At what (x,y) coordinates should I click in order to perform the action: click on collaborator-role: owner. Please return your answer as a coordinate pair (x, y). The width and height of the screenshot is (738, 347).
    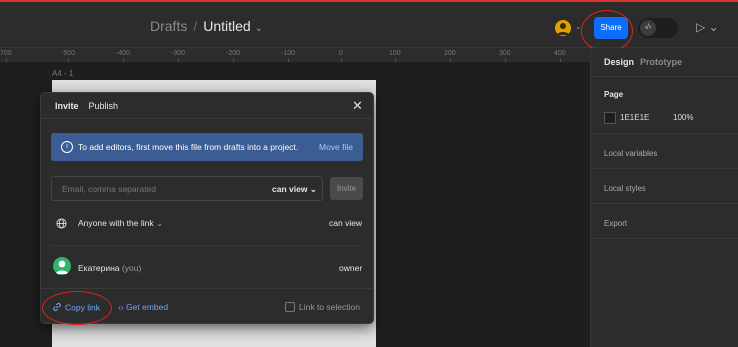
    Looking at the image, I should click on (351, 268).